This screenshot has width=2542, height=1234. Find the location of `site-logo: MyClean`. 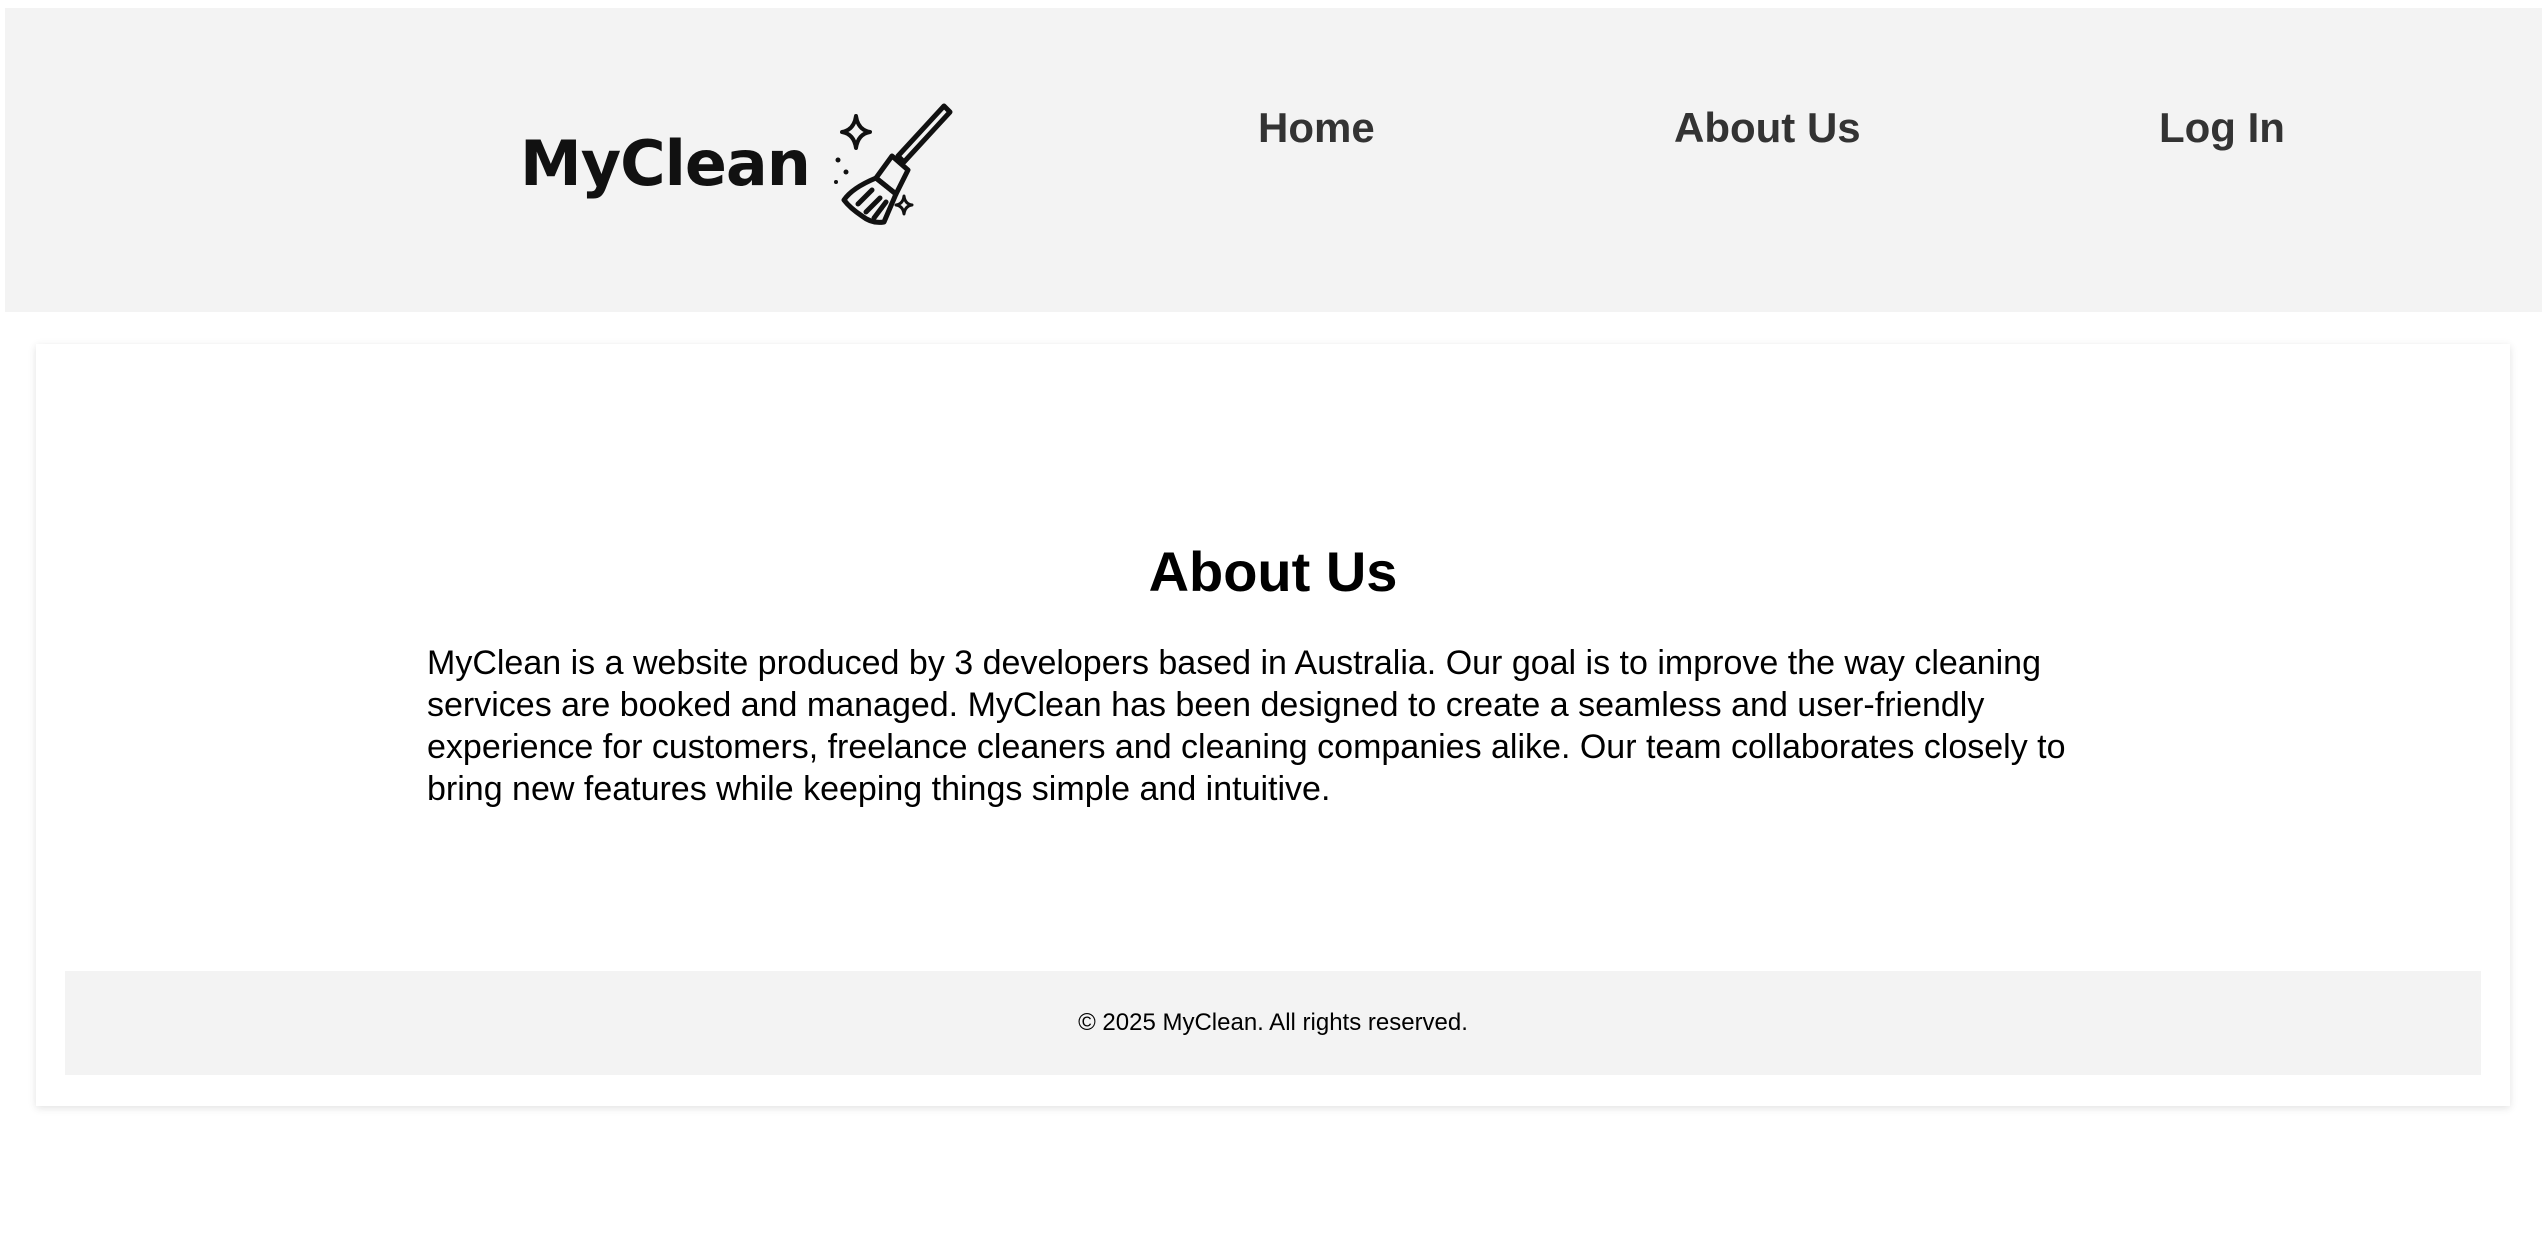

site-logo: MyClean is located at coordinates (737, 163).